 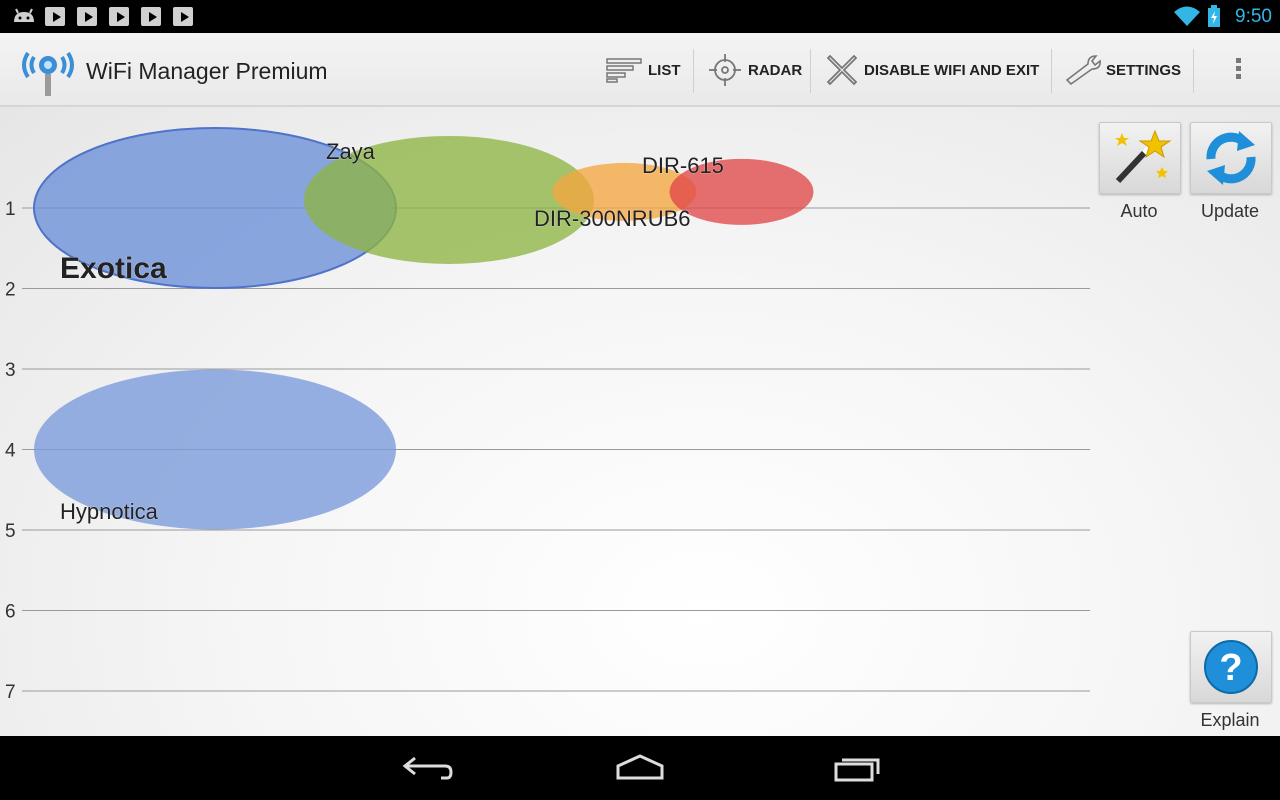 What do you see at coordinates (1253, 16) in the screenshot?
I see `clock: 9:50` at bounding box center [1253, 16].